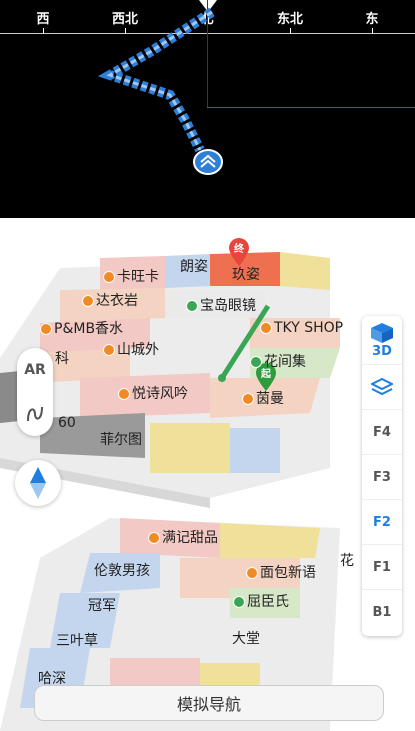  I want to click on layers-icon, so click(382, 386).